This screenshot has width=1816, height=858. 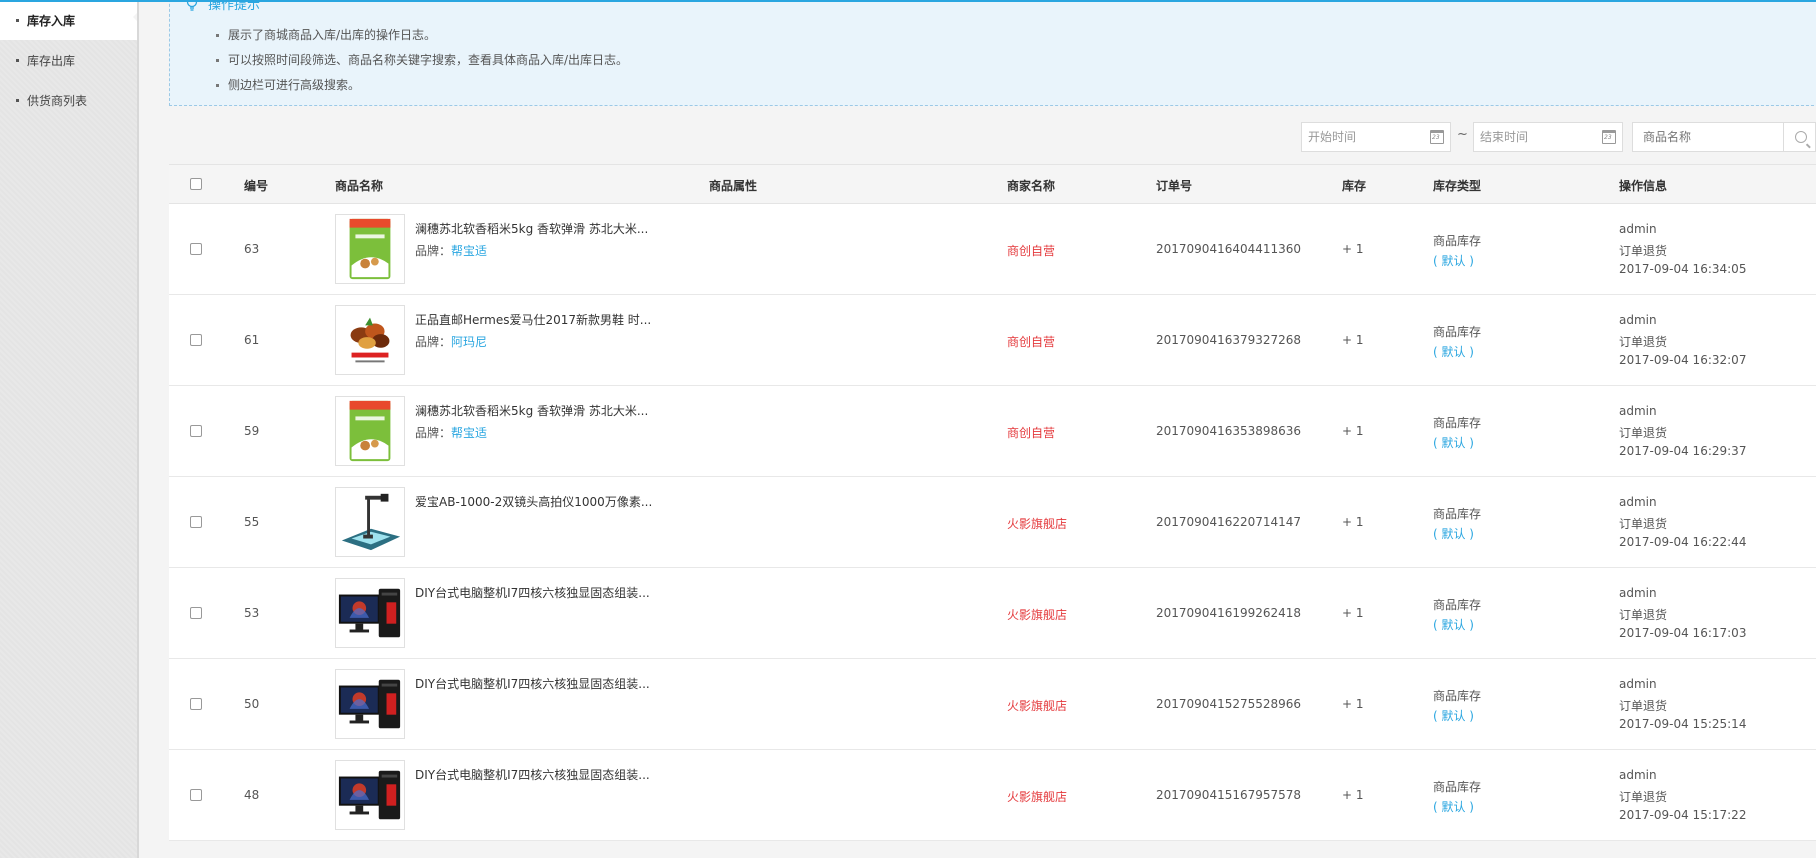 I want to click on order-number: 2017090415275528966, so click(x=1228, y=704).